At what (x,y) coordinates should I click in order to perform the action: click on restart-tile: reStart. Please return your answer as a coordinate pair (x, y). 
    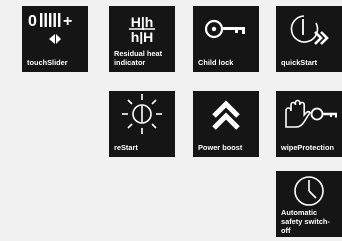
    Looking at the image, I should click on (142, 124).